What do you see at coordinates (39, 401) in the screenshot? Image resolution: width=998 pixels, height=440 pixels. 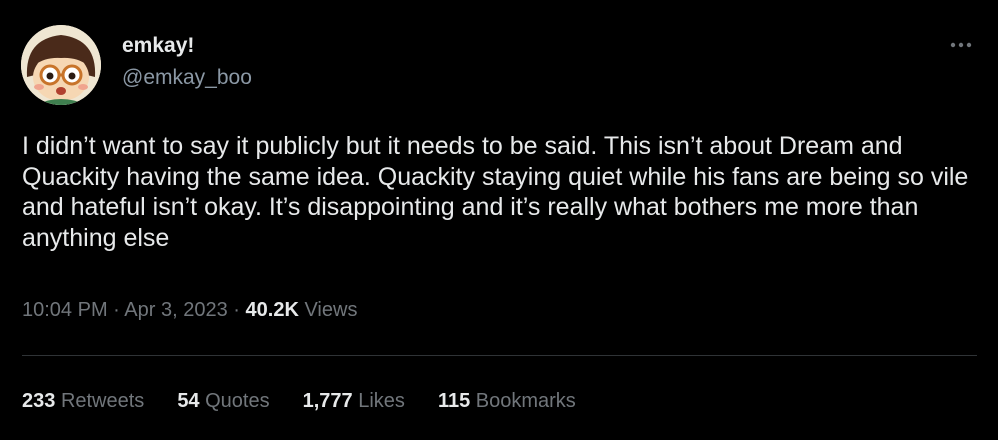 I see `retweets-count: 233` at bounding box center [39, 401].